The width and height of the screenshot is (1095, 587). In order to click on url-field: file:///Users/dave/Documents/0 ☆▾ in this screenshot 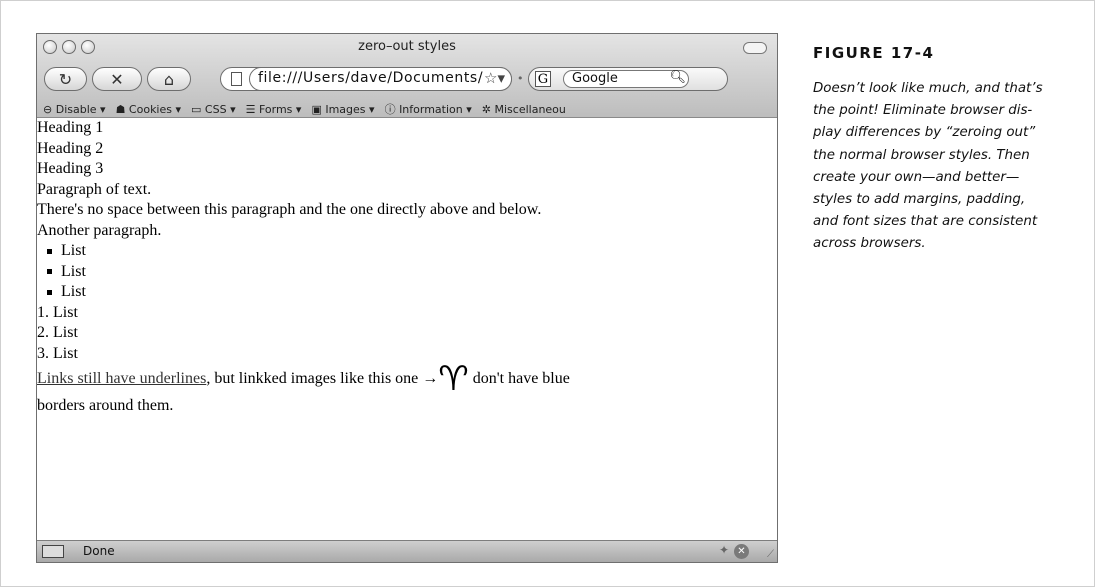, I will do `click(380, 79)`.